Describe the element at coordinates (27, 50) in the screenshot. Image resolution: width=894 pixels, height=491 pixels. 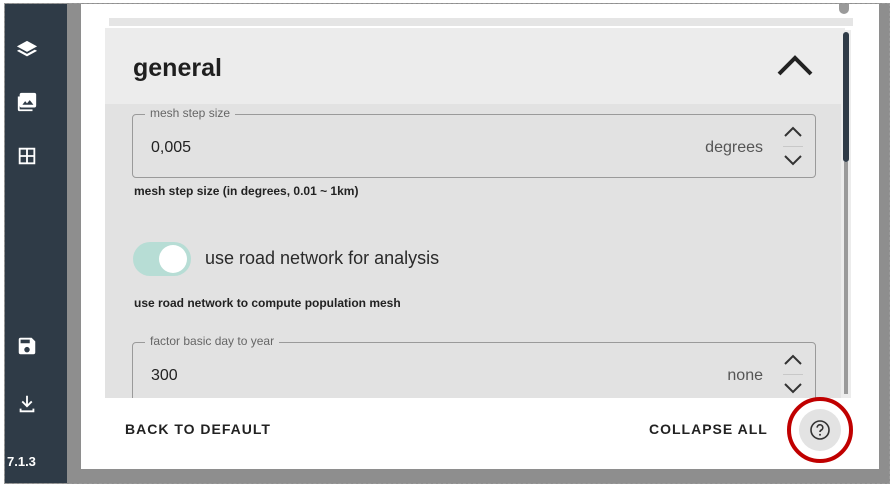
I see `layers-icon` at that location.